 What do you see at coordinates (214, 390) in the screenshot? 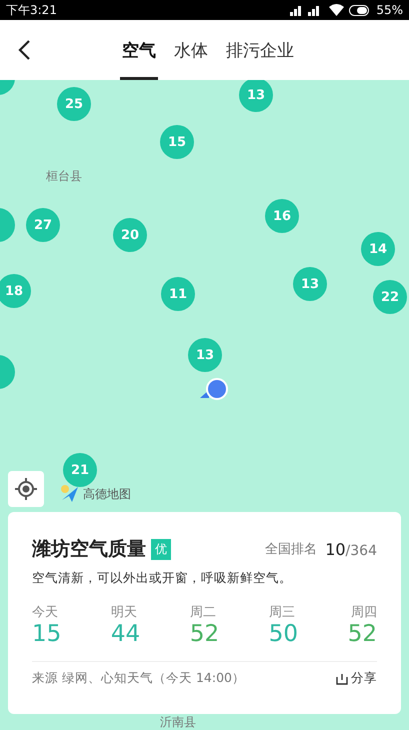
I see `location-marker-icon` at bounding box center [214, 390].